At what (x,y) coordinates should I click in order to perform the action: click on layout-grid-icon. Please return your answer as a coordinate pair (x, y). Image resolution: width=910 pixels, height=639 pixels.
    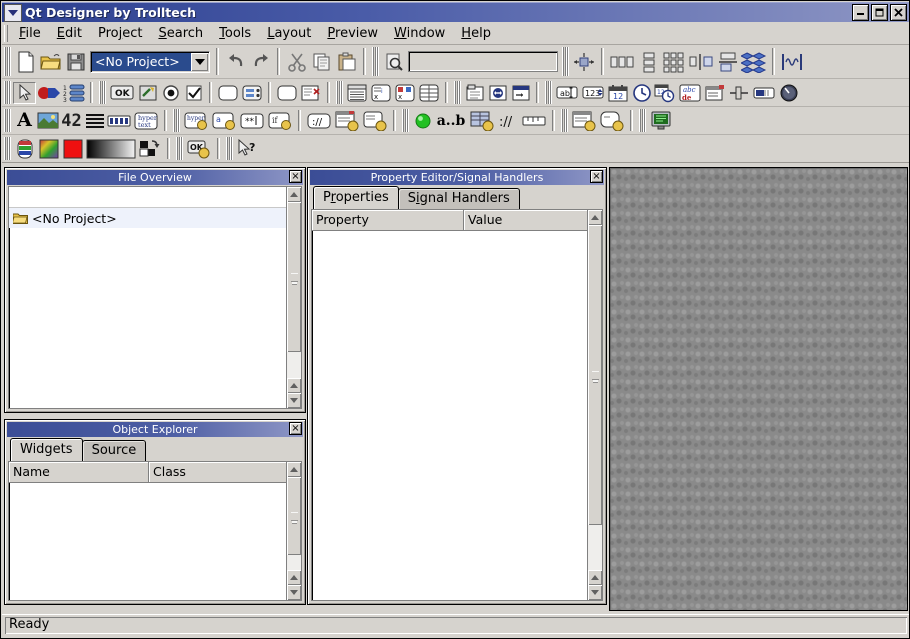
    Looking at the image, I should click on (674, 62).